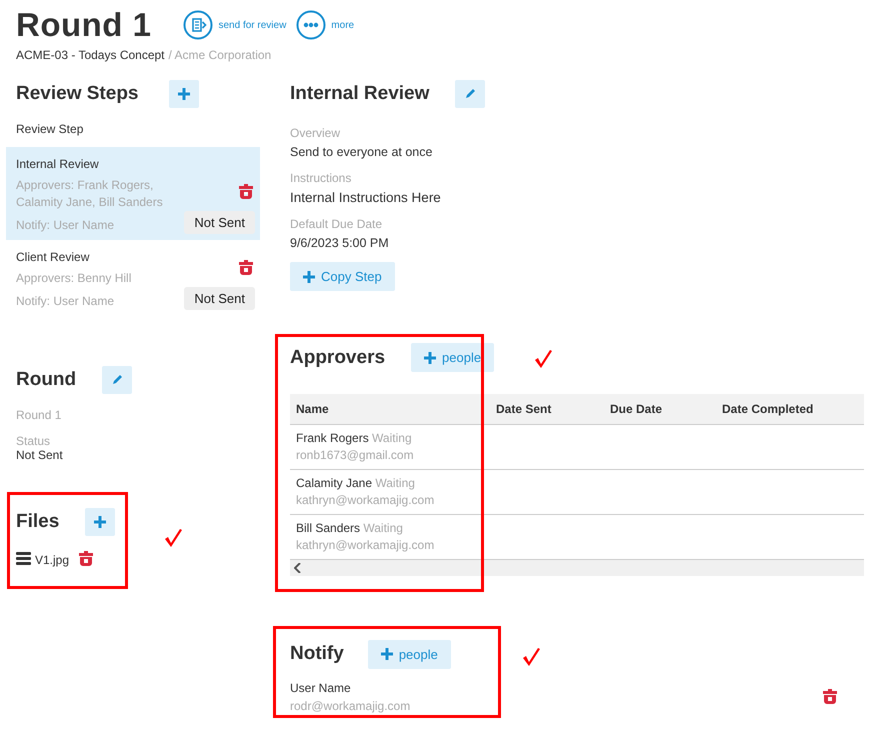 This screenshot has height=738, width=883. What do you see at coordinates (342, 276) in the screenshot?
I see `copy-step-button: Copy Step` at bounding box center [342, 276].